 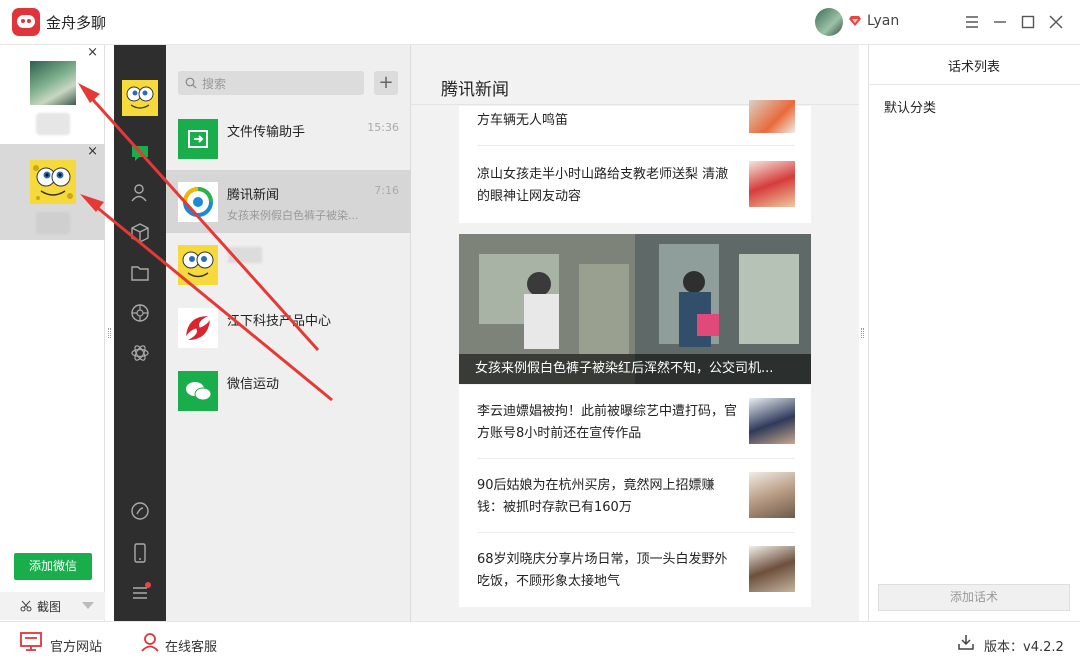 What do you see at coordinates (140, 333) in the screenshot?
I see `nav-rail` at bounding box center [140, 333].